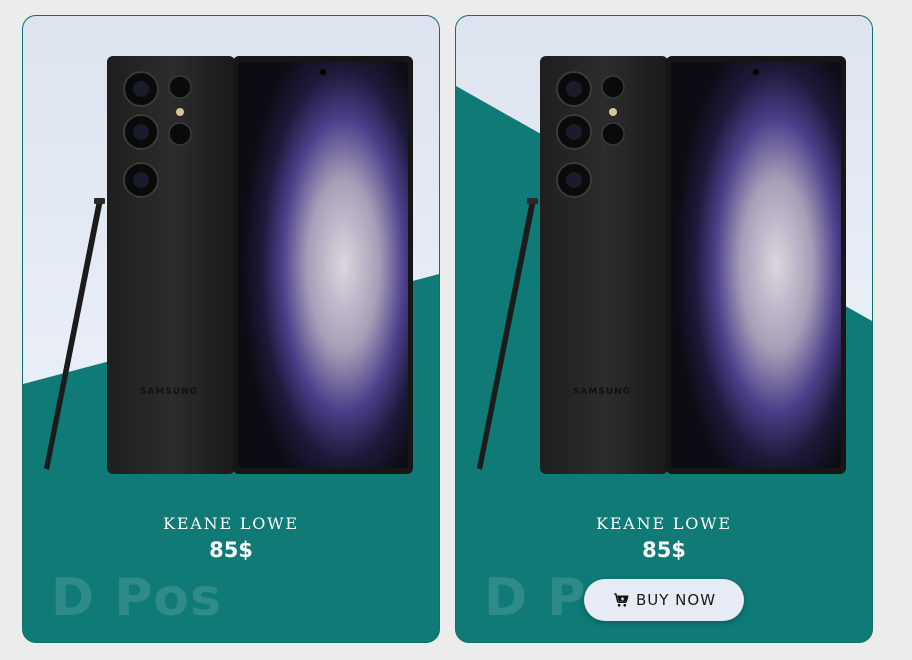  I want to click on buy-now-label: BUY NOW, so click(676, 600).